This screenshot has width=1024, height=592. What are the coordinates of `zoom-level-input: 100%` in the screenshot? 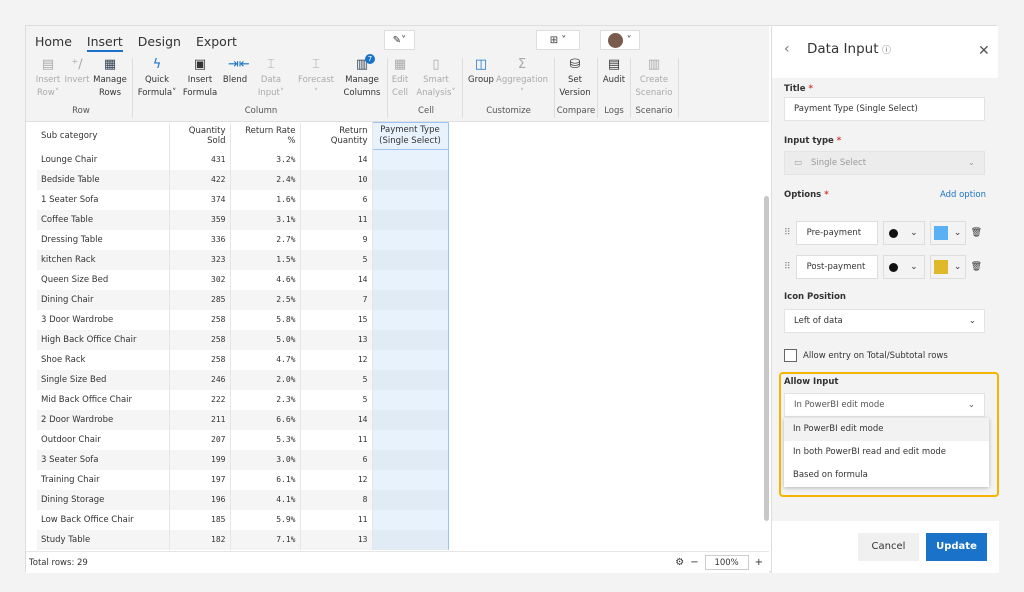 It's located at (726, 562).